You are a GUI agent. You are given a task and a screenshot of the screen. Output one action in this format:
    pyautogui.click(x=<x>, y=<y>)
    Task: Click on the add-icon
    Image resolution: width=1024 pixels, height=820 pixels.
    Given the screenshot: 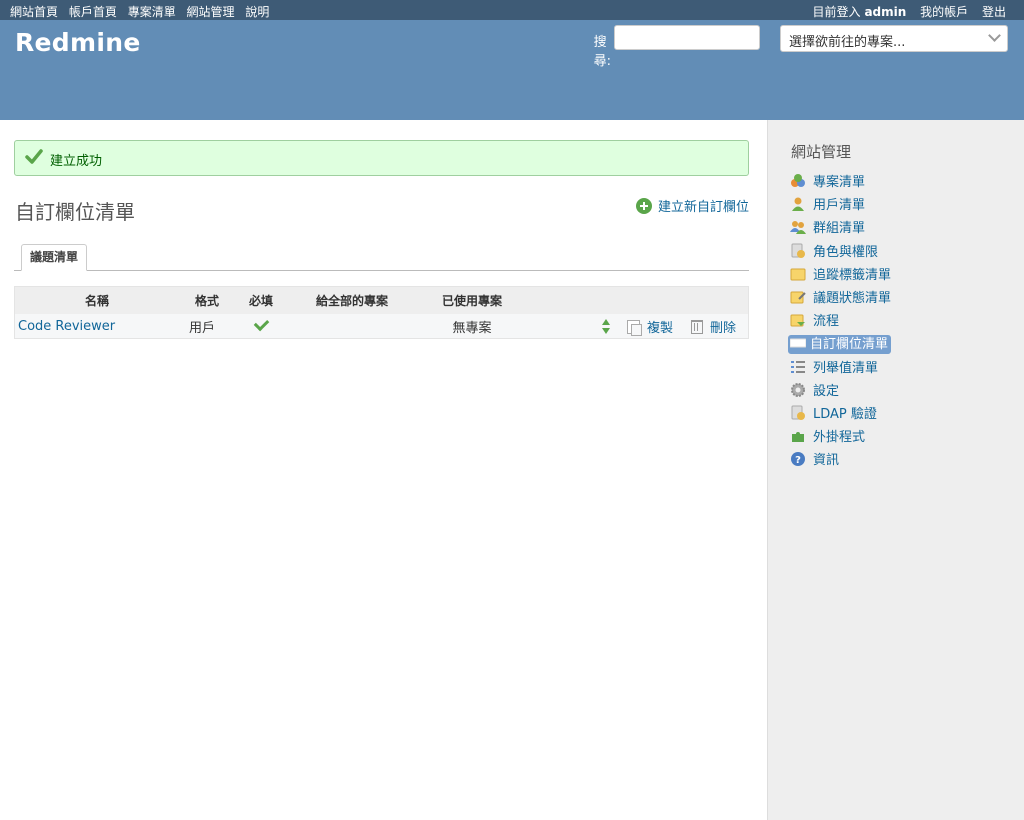 What is the action you would take?
    pyautogui.click(x=643, y=206)
    